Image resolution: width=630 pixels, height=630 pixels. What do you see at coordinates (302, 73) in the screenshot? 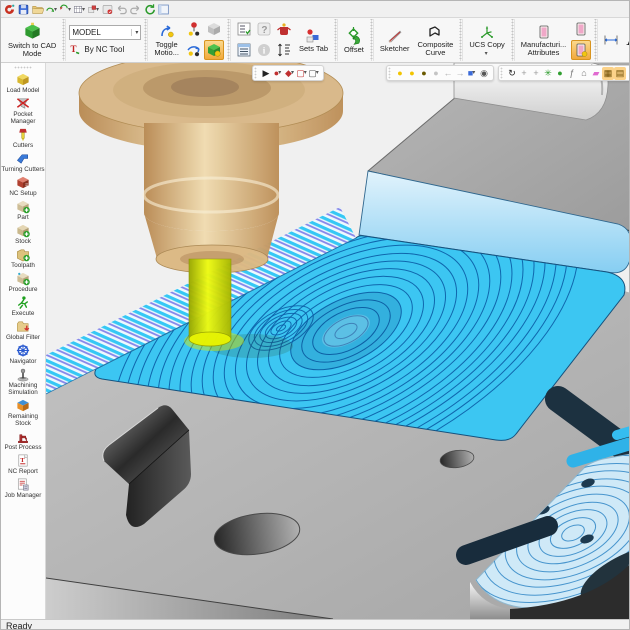
I see `vt-button-select-window: ▢ ▾` at bounding box center [302, 73].